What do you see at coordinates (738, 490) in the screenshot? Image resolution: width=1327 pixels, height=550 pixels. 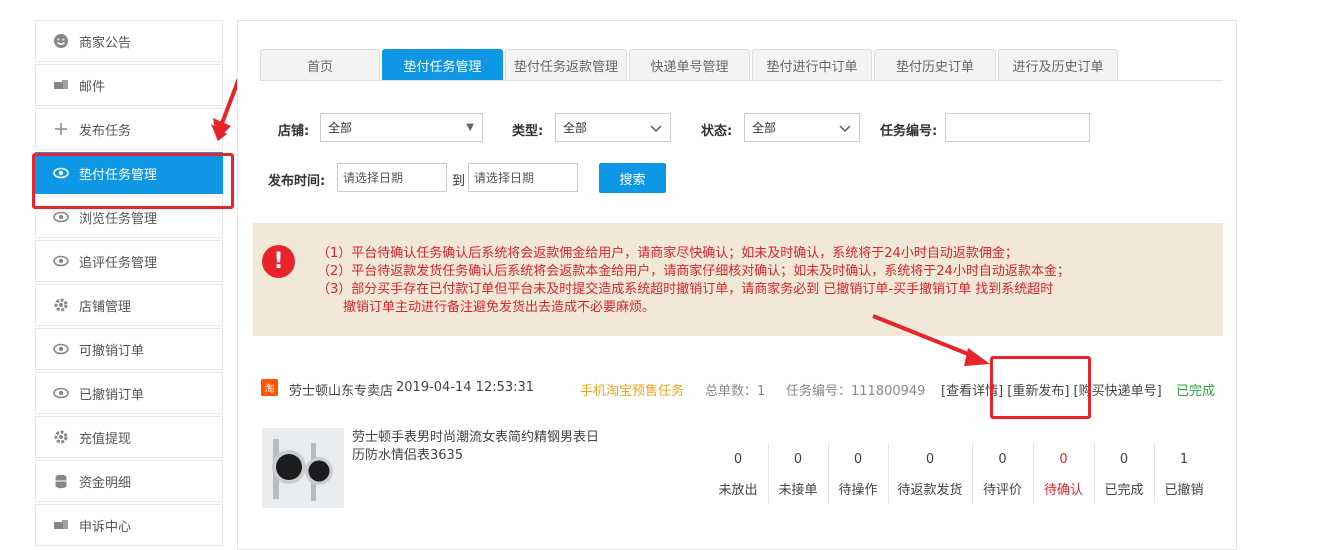 I see `stat-label: 未放出` at bounding box center [738, 490].